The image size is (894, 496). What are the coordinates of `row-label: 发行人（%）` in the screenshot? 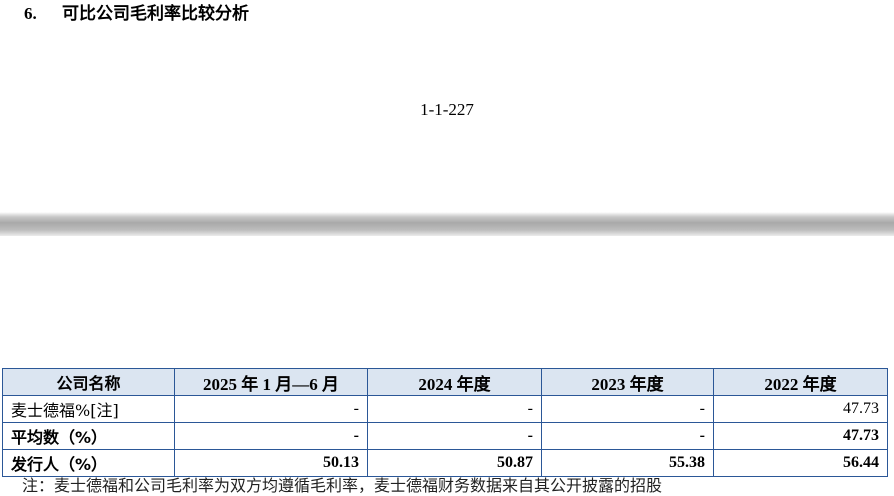 It's located at (88, 463).